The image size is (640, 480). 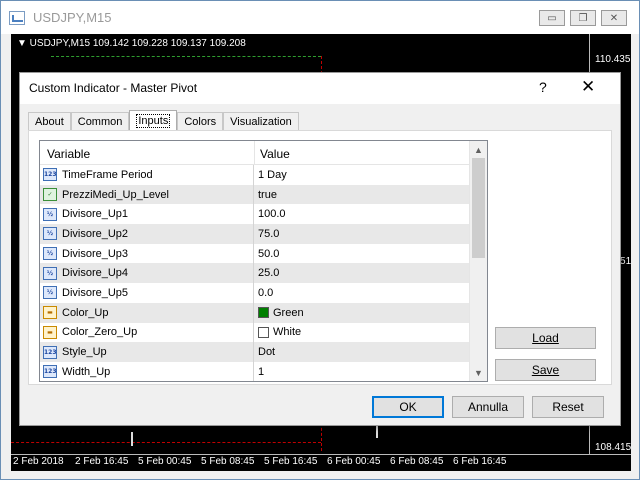 I want to click on variable-cell: 123 Width_Up, so click(x=147, y=371).